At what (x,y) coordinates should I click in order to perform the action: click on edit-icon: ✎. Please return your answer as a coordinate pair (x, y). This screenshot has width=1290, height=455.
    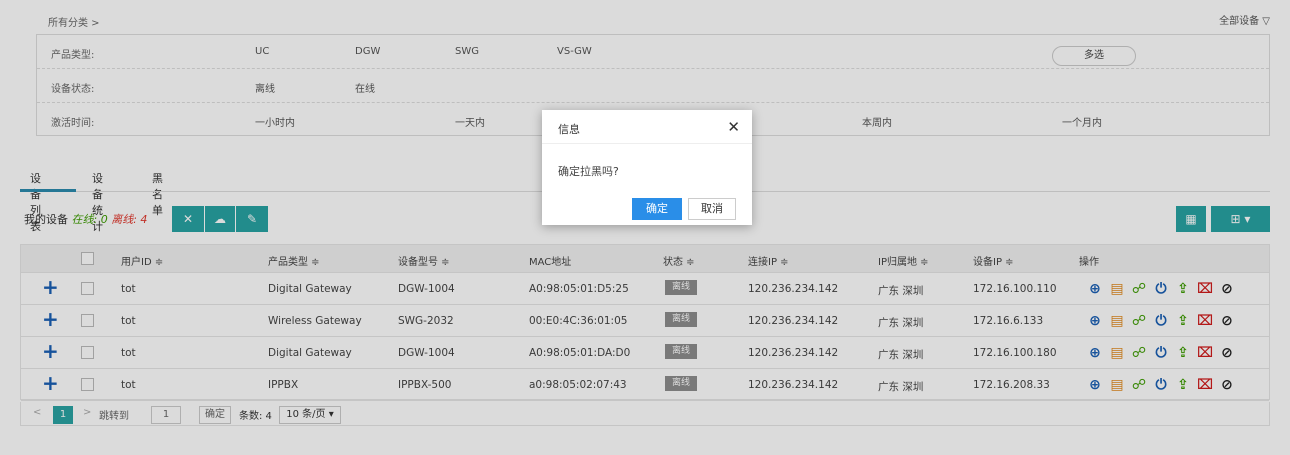
    Looking at the image, I should click on (252, 219).